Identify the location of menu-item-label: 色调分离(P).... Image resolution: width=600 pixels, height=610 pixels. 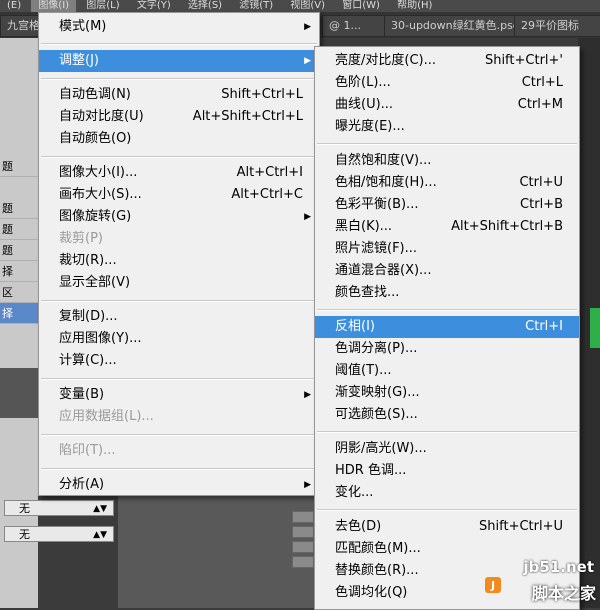
(376, 348).